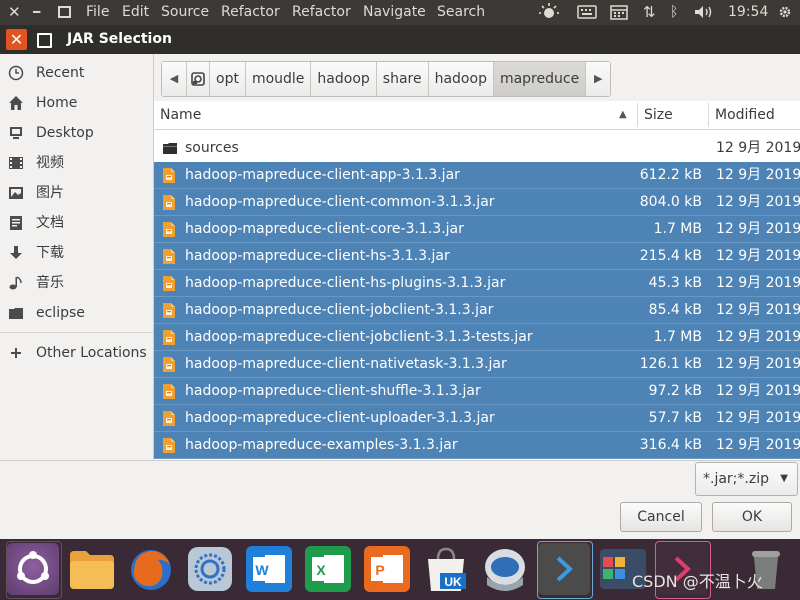 The width and height of the screenshot is (800, 600). Describe the element at coordinates (50, 163) in the screenshot. I see `sidebar-item-label: 视频` at that location.